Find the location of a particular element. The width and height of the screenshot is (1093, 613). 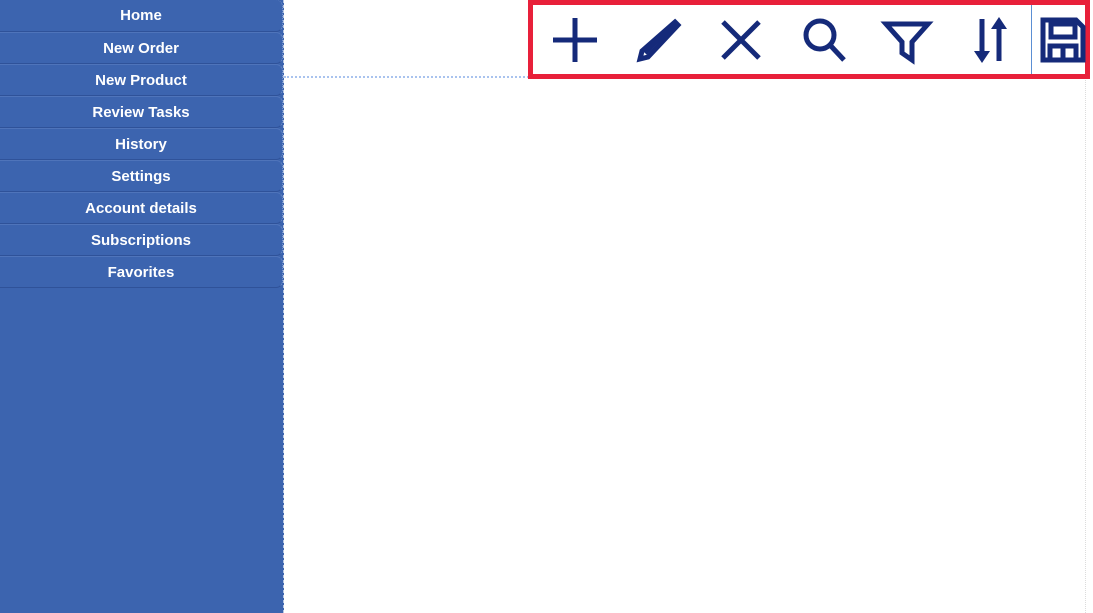

save-floppy-icon is located at coordinates (1062, 39).